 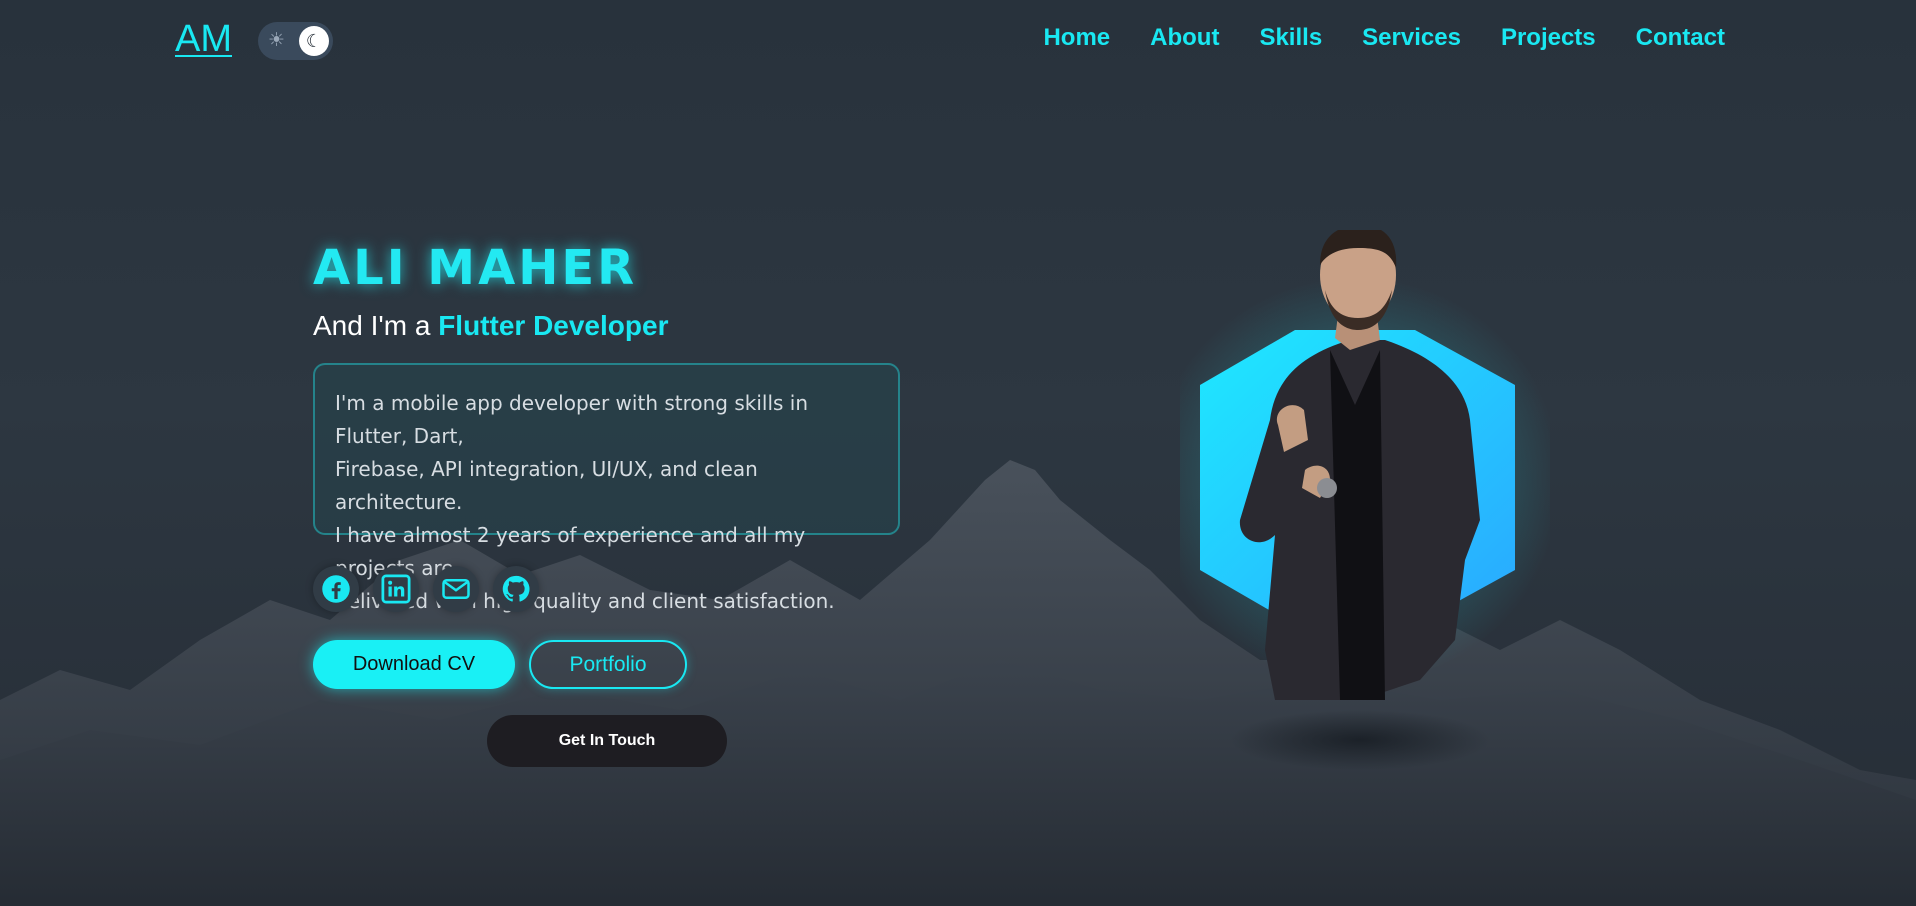 I want to click on site-logo: AM, so click(x=203, y=39).